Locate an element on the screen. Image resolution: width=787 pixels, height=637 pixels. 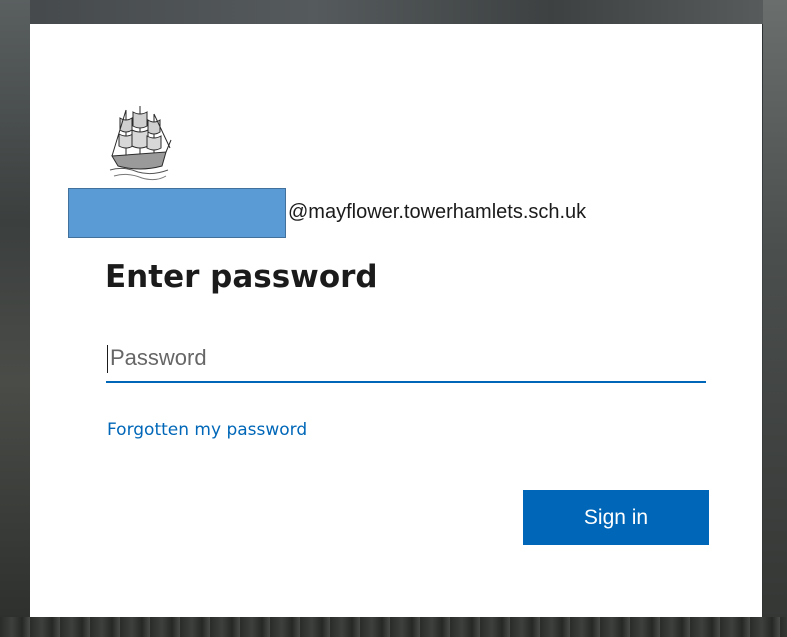
page-title: Enter password is located at coordinates (241, 277).